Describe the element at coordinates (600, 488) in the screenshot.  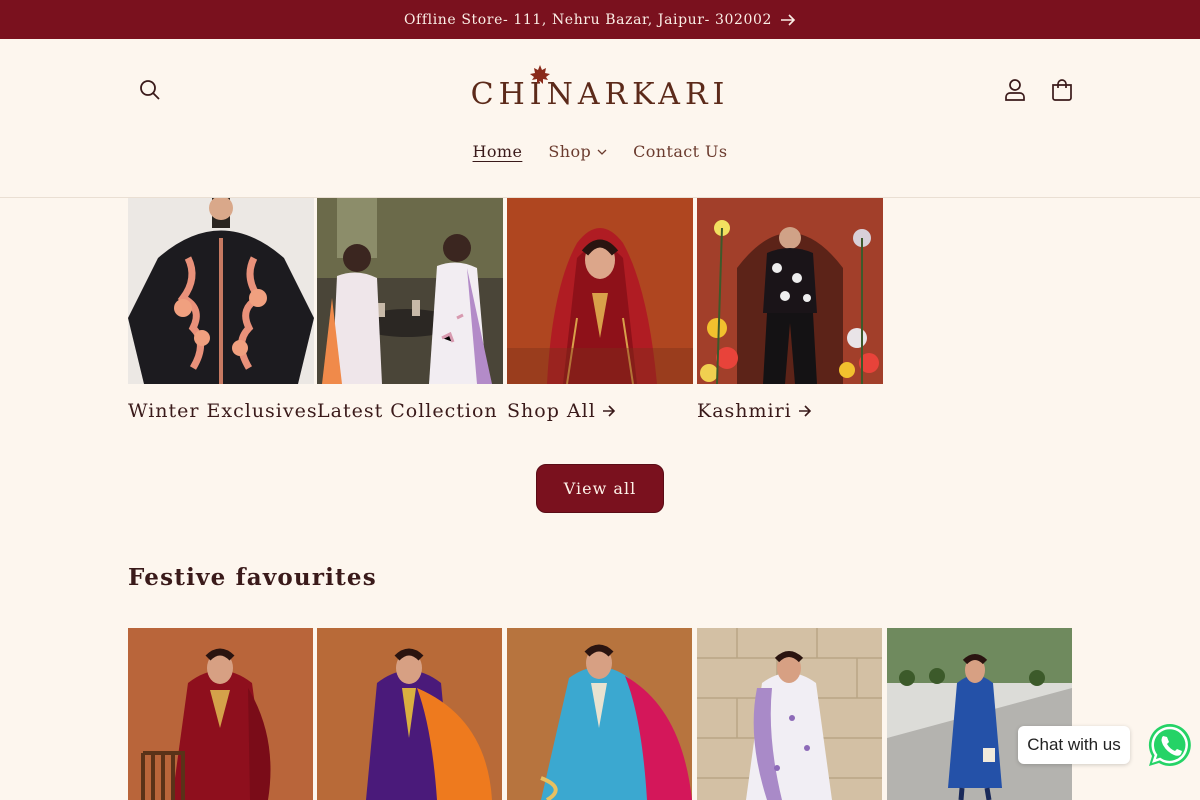
I see `view-all-button: View all` at that location.